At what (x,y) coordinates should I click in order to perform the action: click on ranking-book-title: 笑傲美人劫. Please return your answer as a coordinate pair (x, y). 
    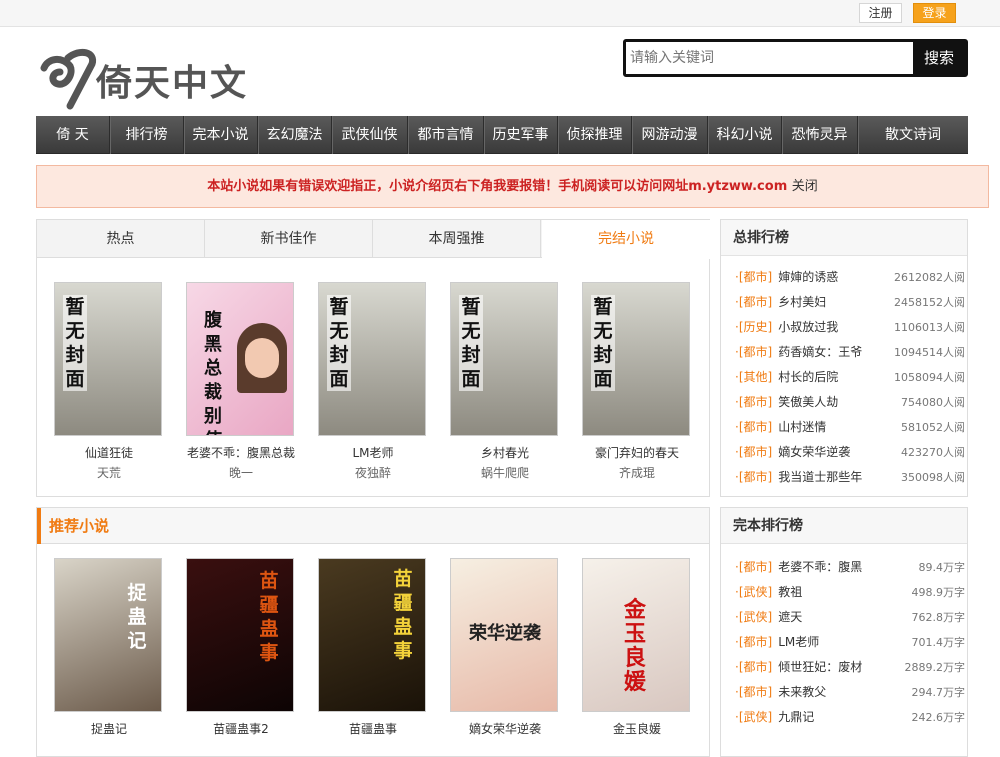
    Looking at the image, I should click on (808, 402).